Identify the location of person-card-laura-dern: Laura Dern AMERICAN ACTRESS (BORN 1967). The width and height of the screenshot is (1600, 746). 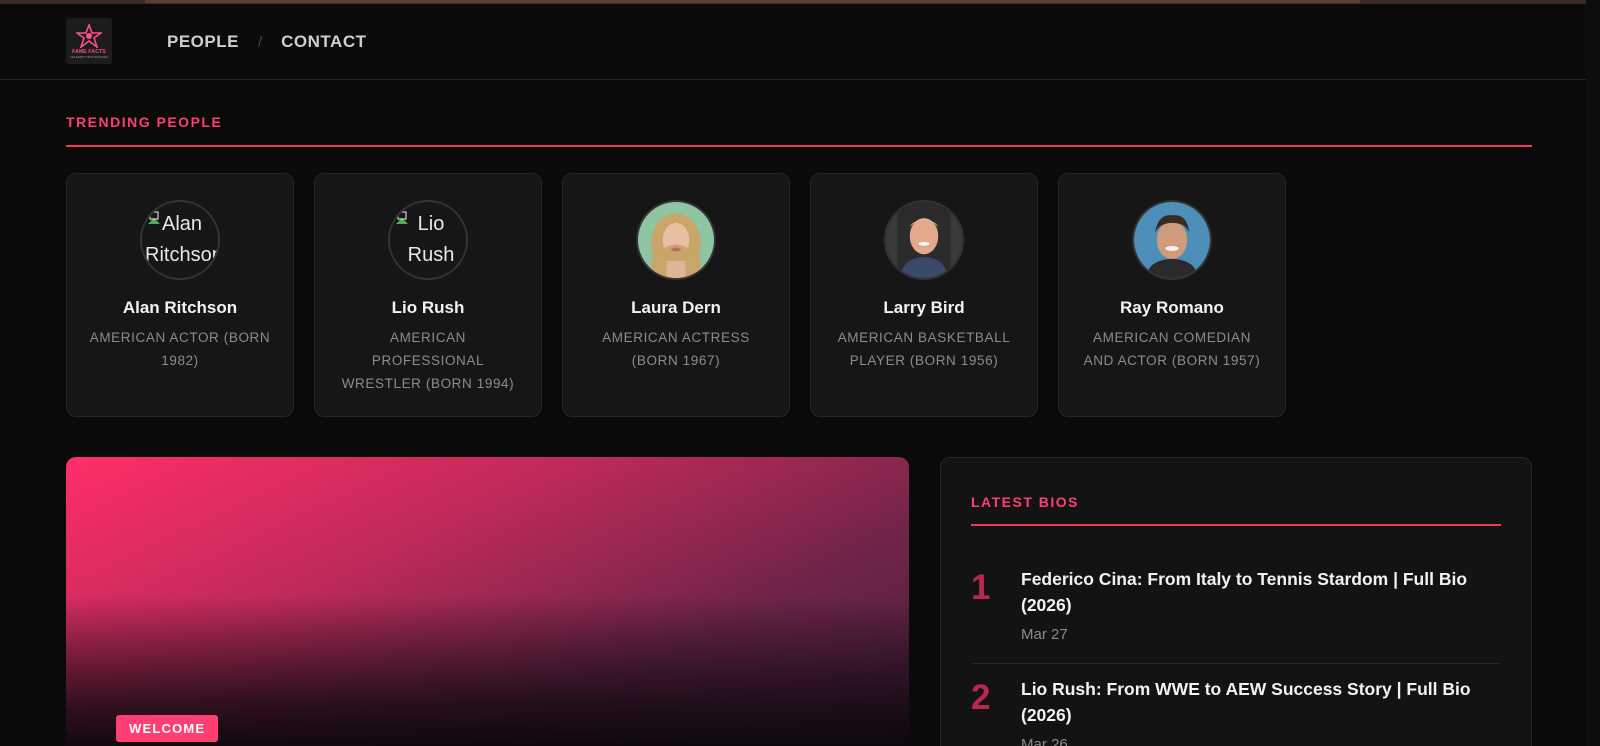
(676, 295).